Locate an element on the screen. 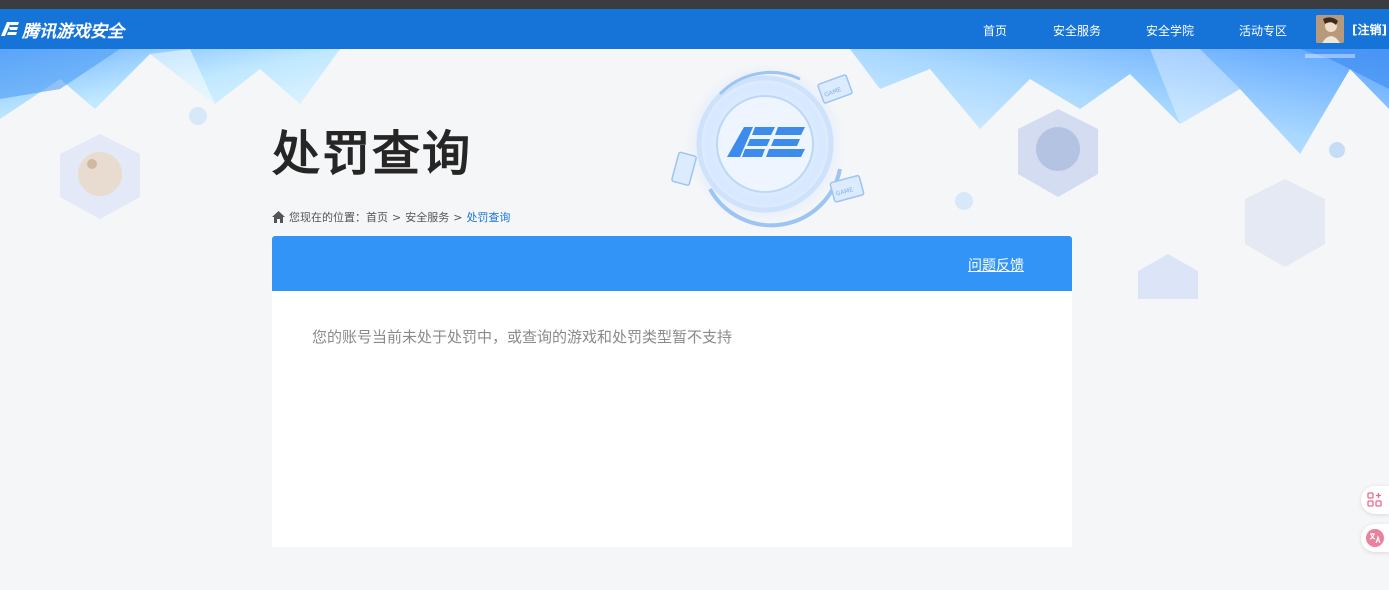 This screenshot has height=590, width=1389. floating-translate-button is located at coordinates (1375, 538).